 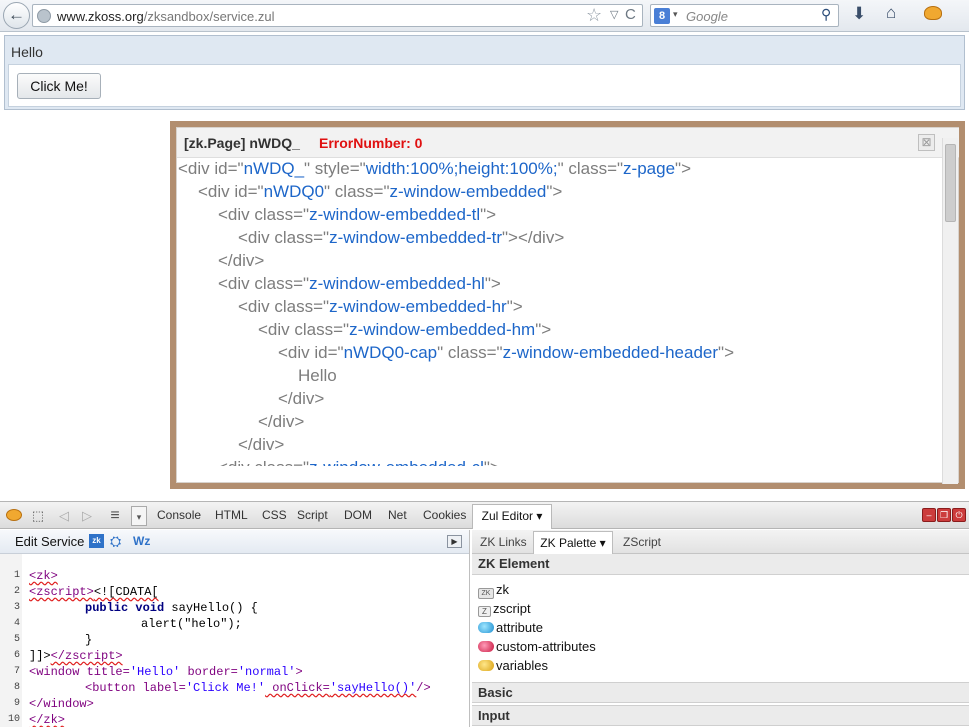 I want to click on html-value: z-window-embedded-hl, so click(x=397, y=283).